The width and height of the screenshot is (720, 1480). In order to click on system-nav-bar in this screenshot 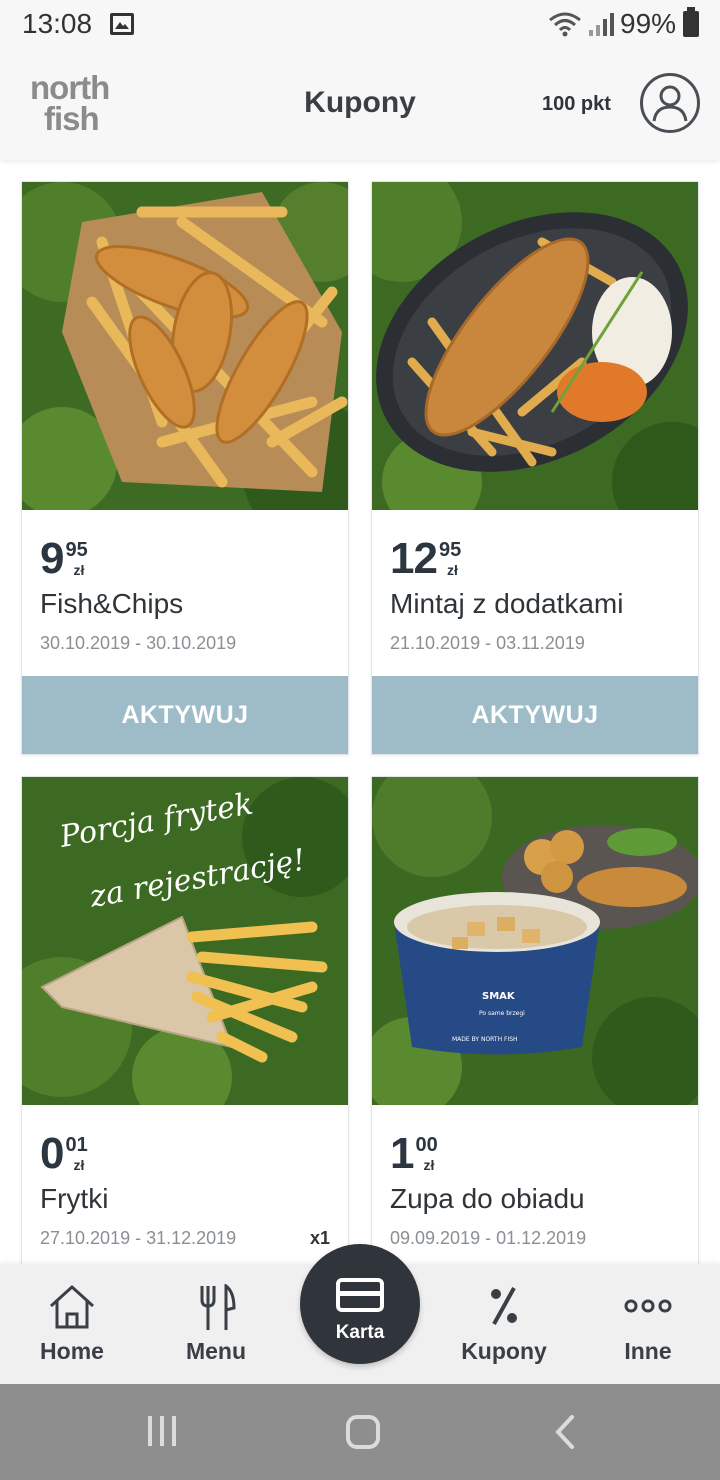, I will do `click(360, 1432)`.